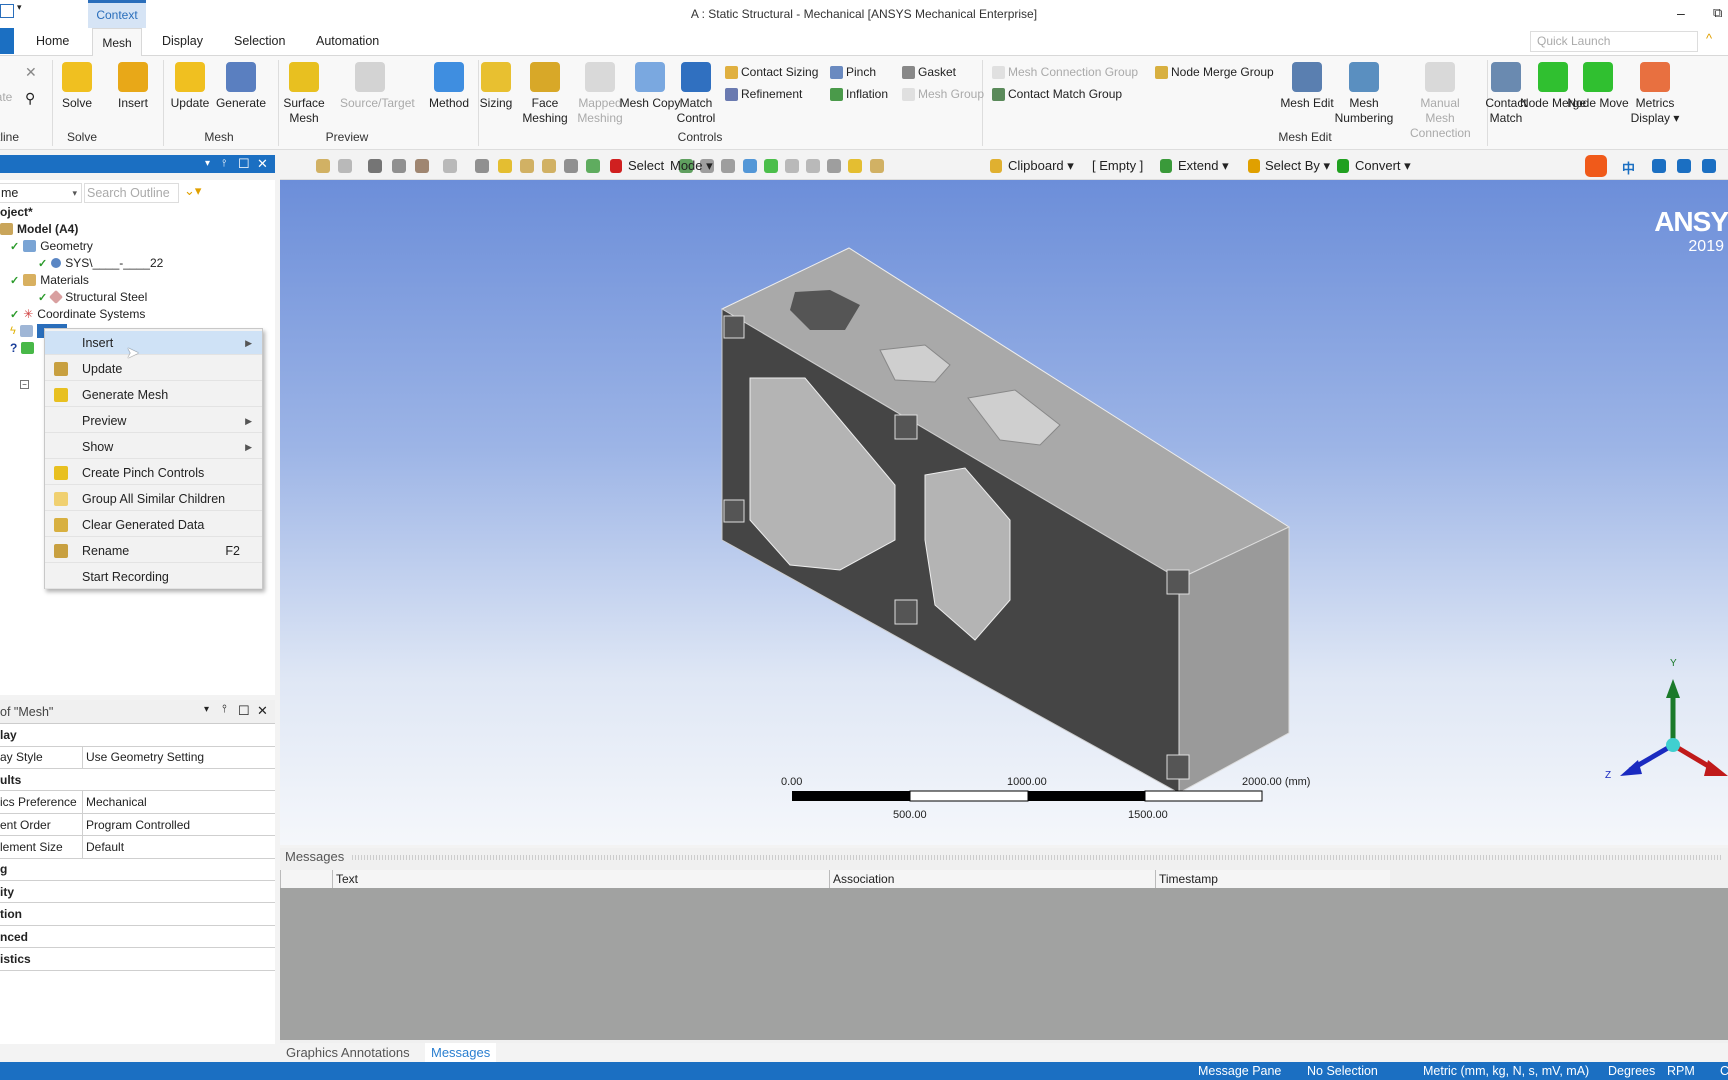 The width and height of the screenshot is (1728, 1080). I want to click on gasket-button: Gasket, so click(929, 72).